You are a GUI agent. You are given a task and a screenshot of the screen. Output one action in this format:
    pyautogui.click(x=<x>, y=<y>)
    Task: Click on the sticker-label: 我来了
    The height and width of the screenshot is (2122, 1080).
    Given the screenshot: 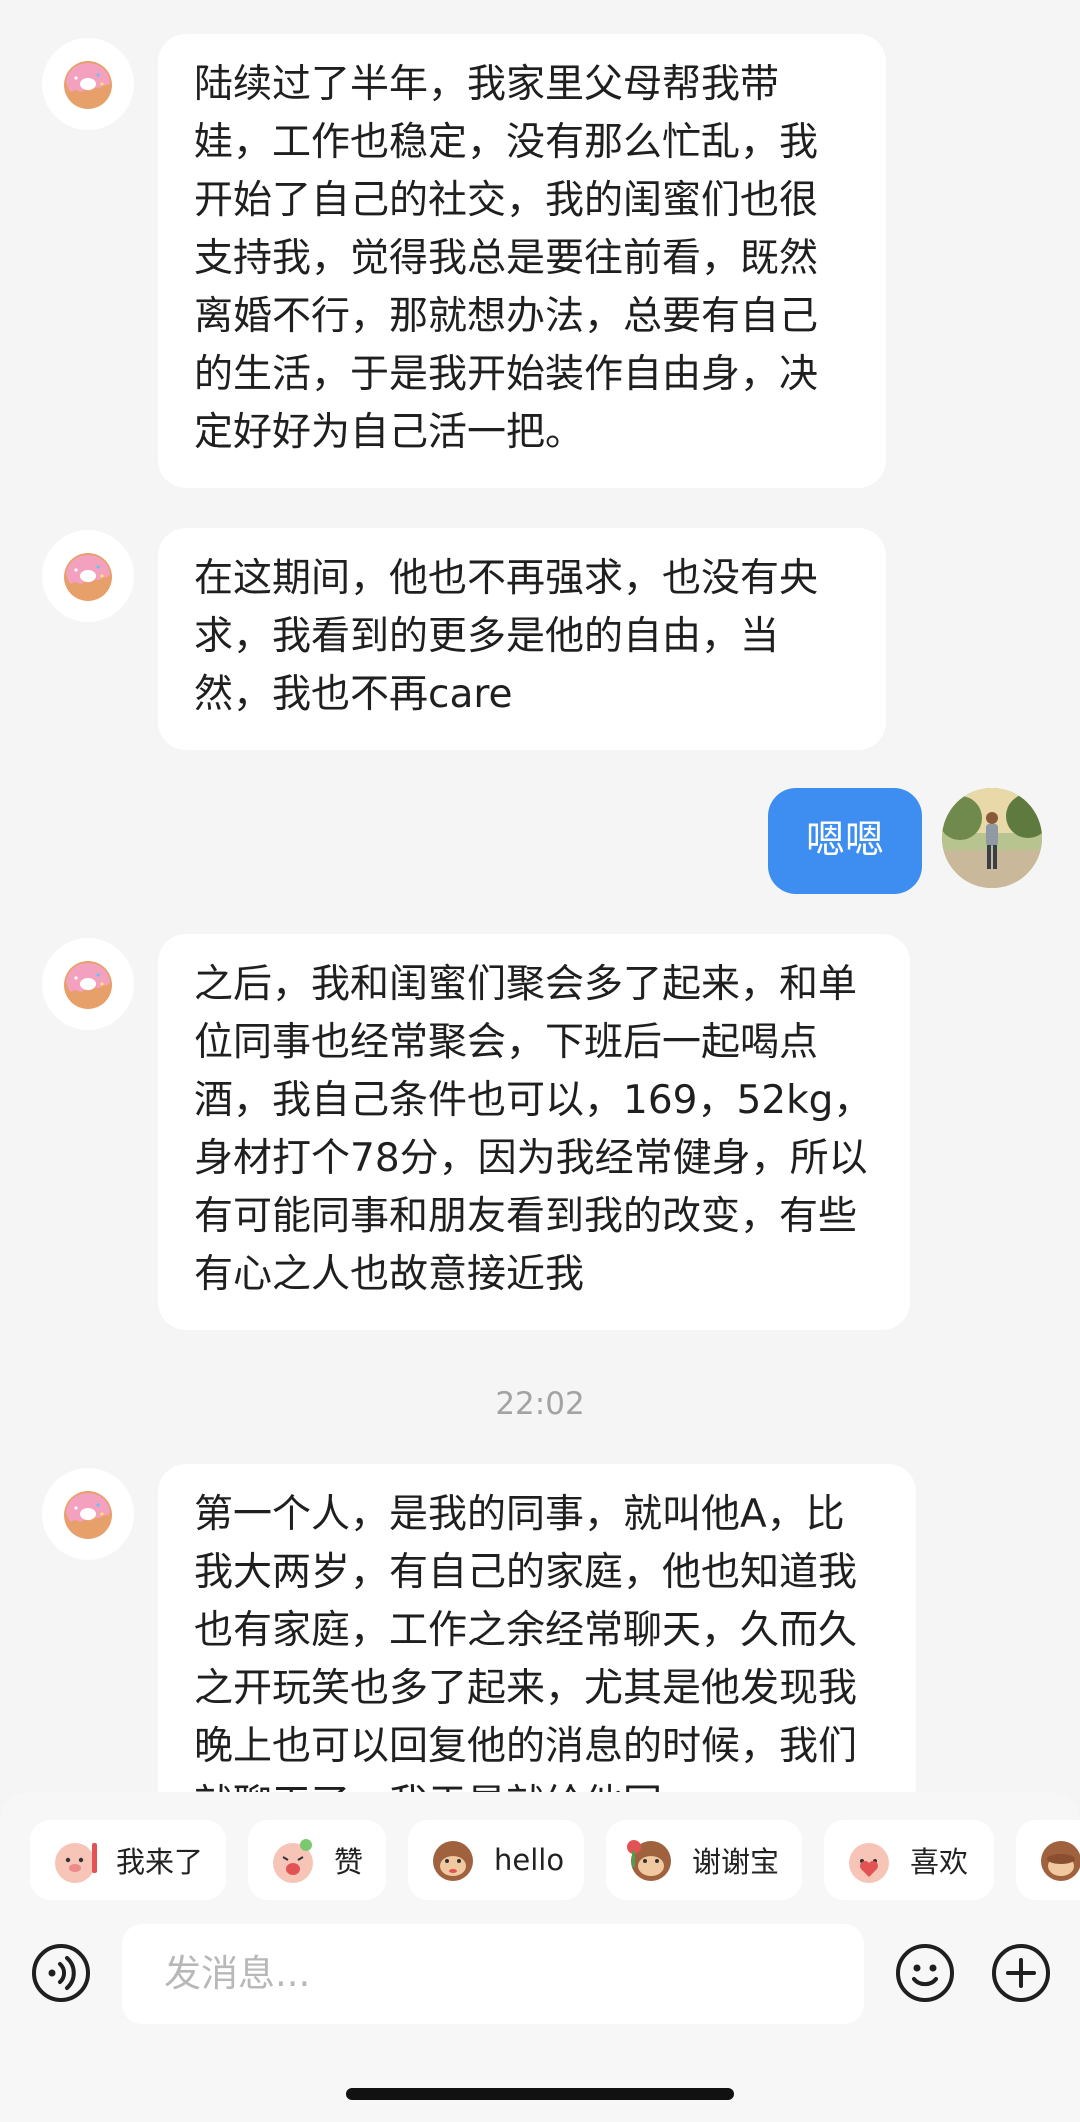 What is the action you would take?
    pyautogui.click(x=160, y=1862)
    